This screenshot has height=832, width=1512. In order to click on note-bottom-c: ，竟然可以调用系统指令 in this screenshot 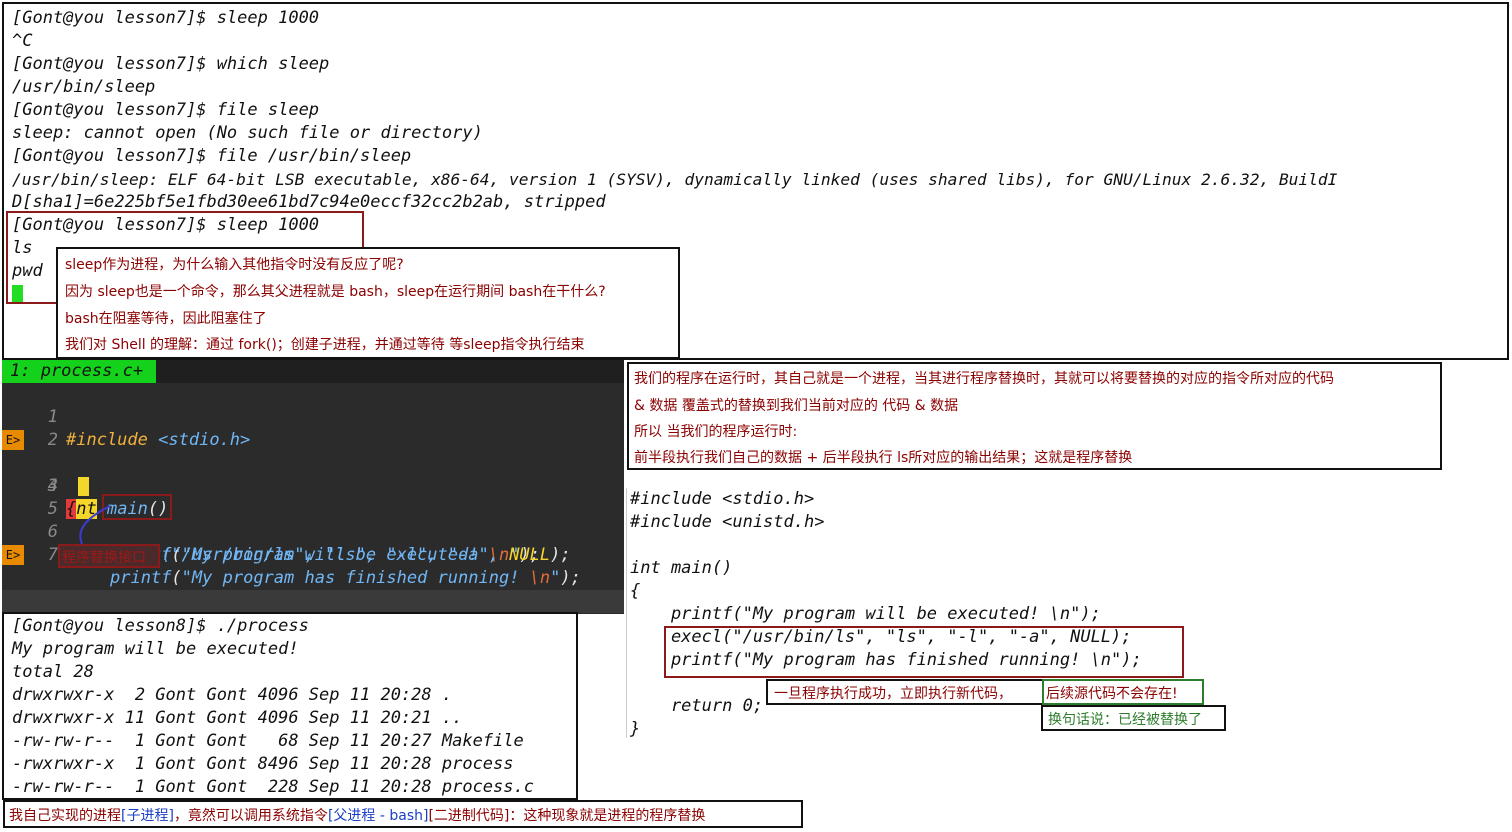, I will do `click(250, 816)`.